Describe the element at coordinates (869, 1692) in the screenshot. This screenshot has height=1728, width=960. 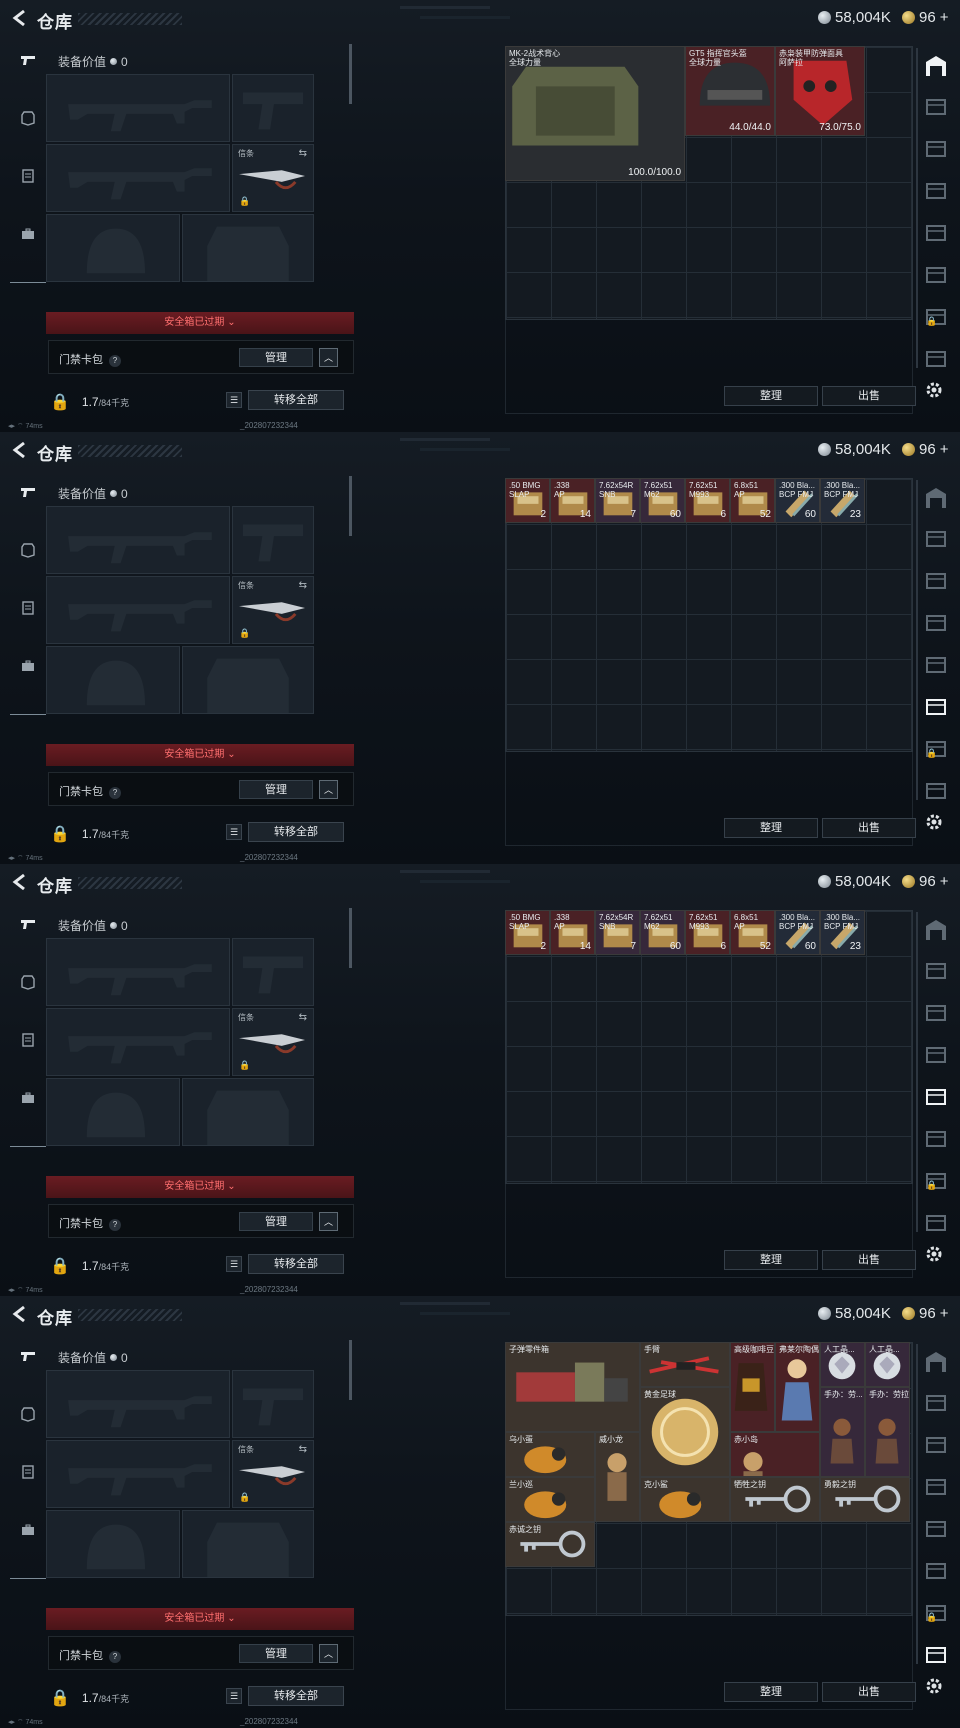
I see `sell-button: 出售` at that location.